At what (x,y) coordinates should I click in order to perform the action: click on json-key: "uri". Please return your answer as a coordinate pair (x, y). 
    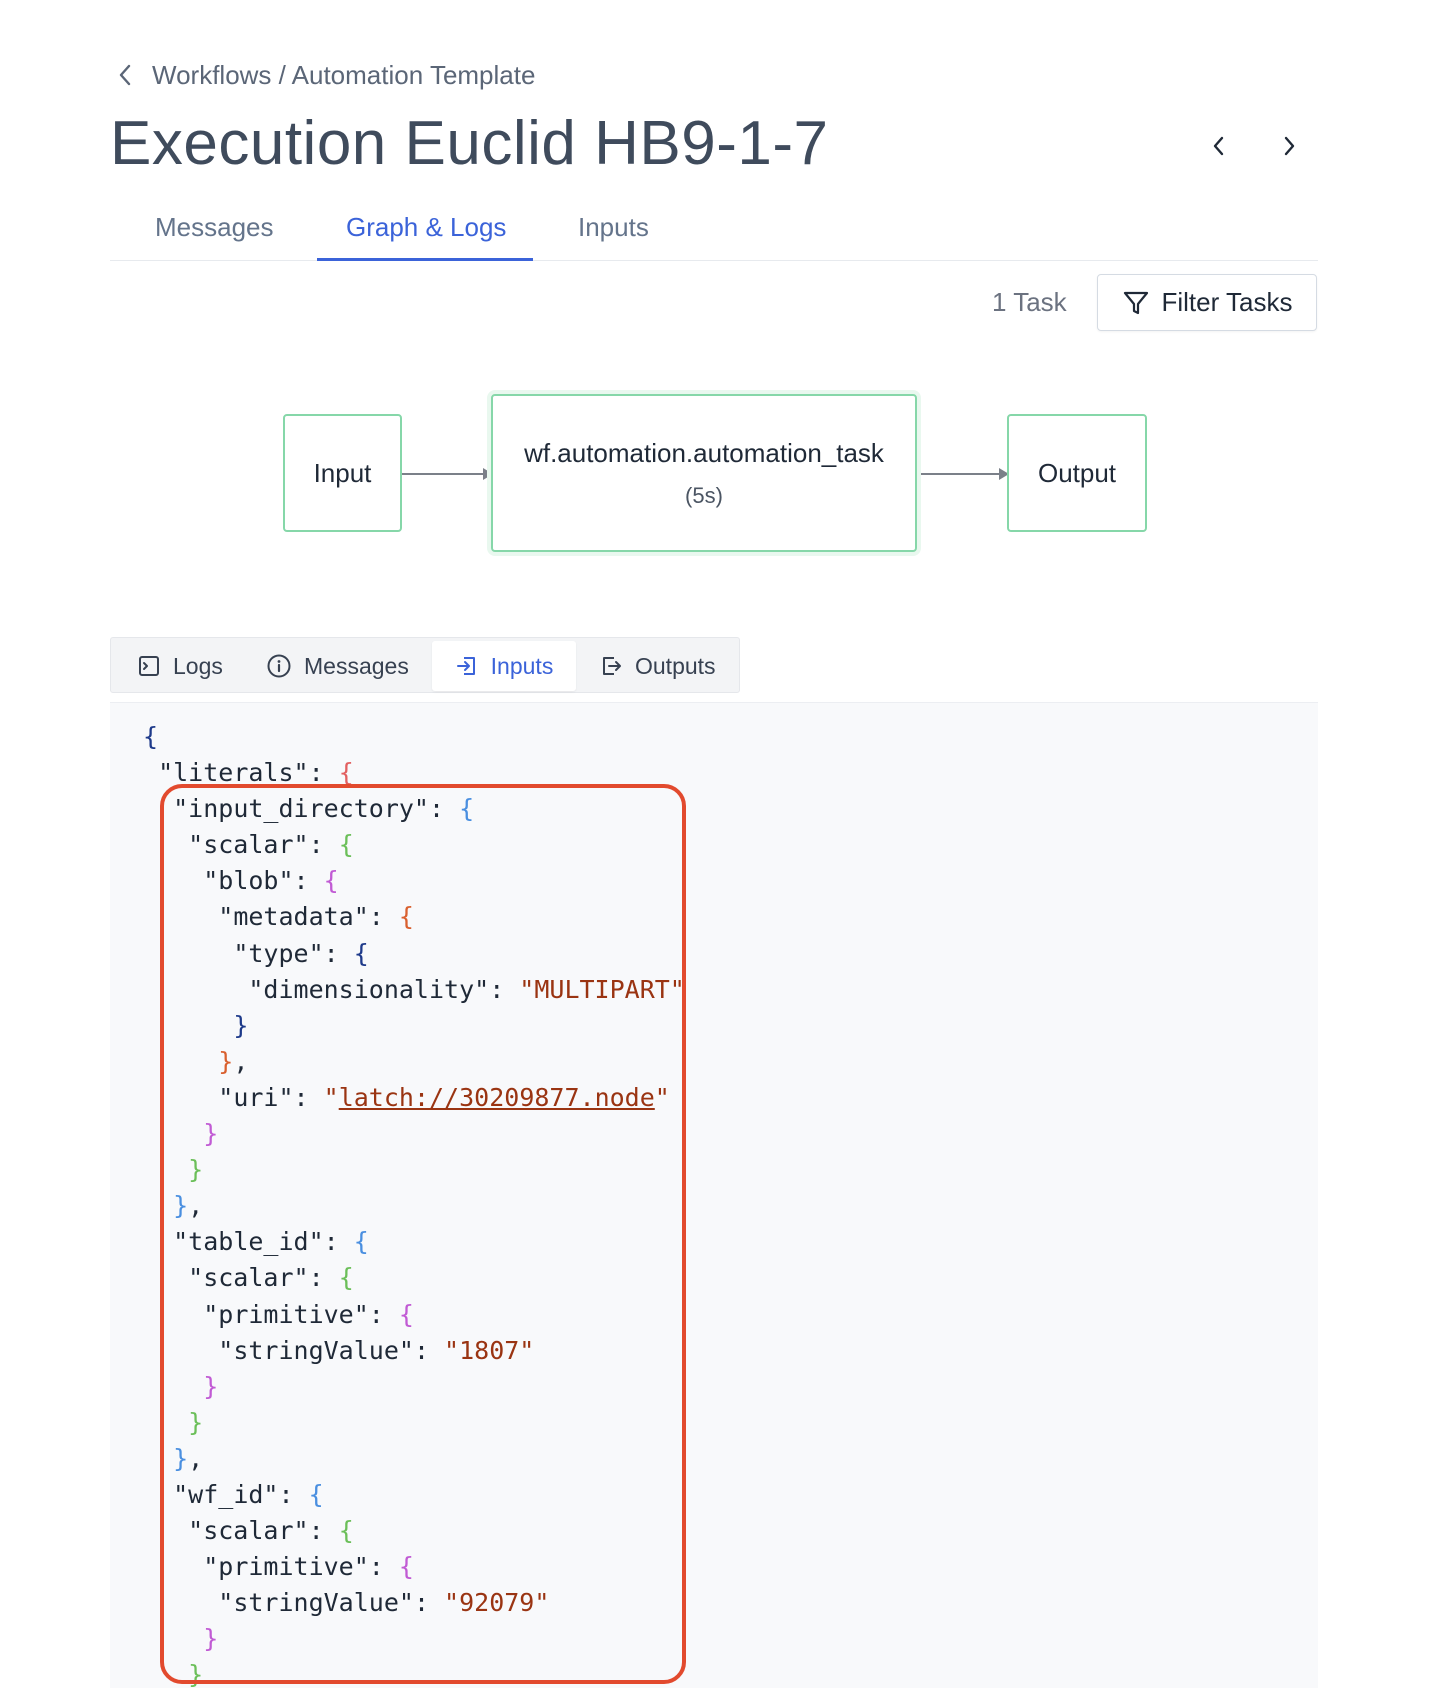
    Looking at the image, I should click on (256, 1097).